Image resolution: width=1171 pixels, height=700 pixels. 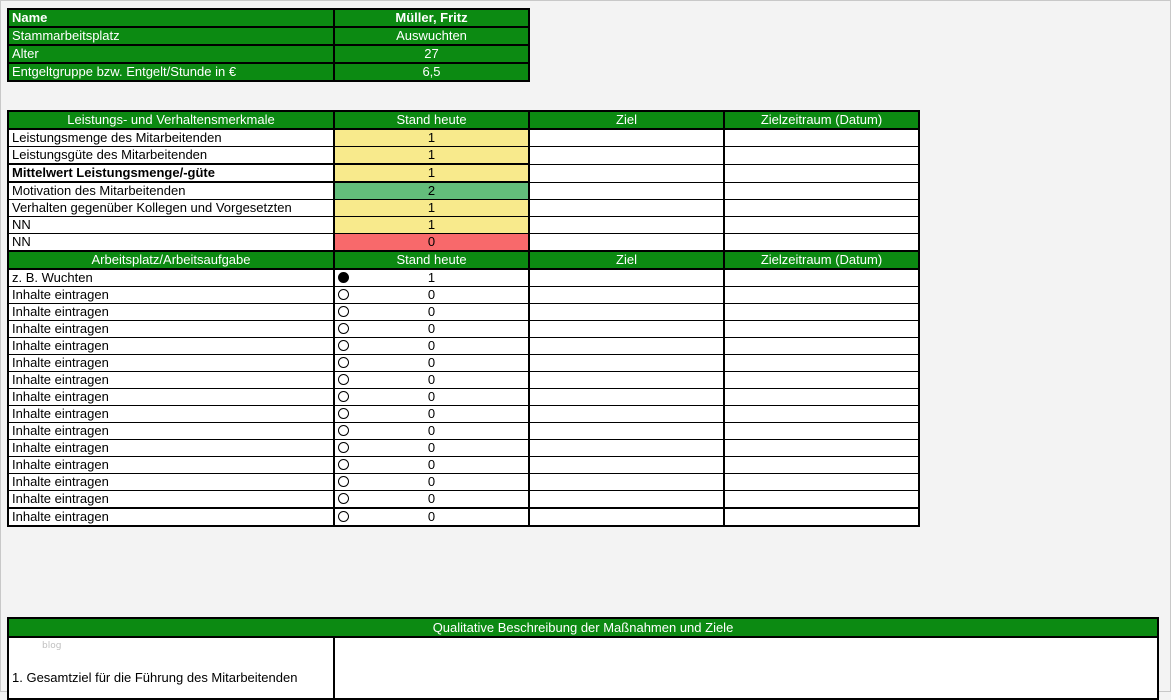 I want to click on status-cell: 2, so click(x=431, y=190).